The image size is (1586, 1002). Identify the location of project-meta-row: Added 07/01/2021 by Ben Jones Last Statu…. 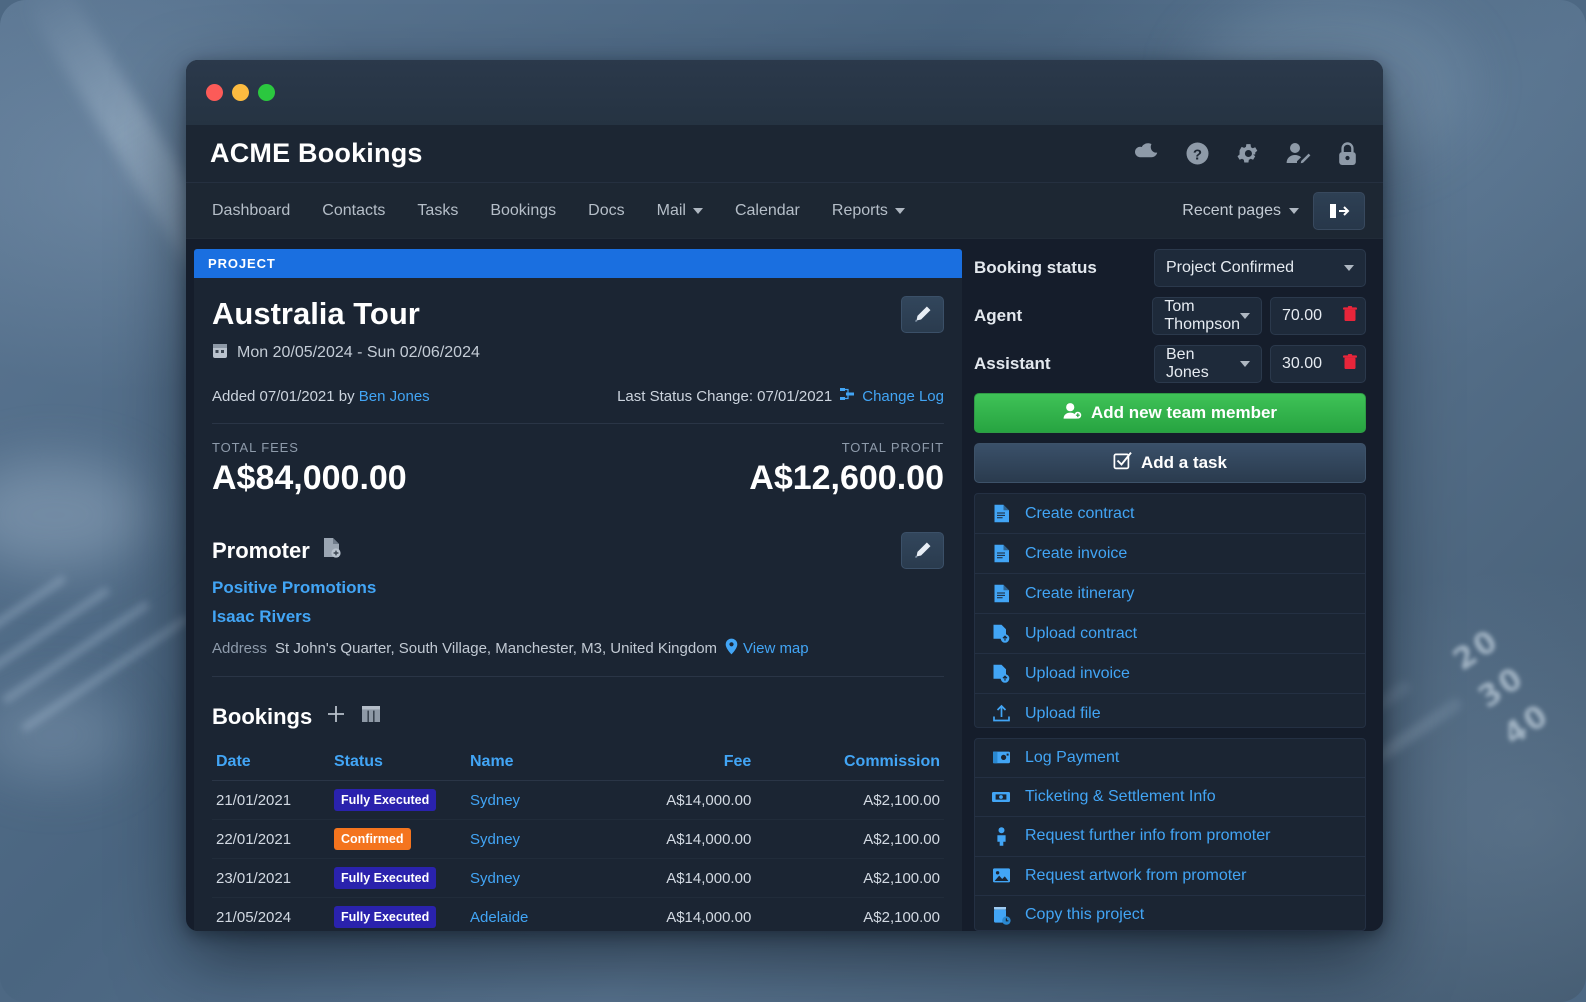
(578, 396).